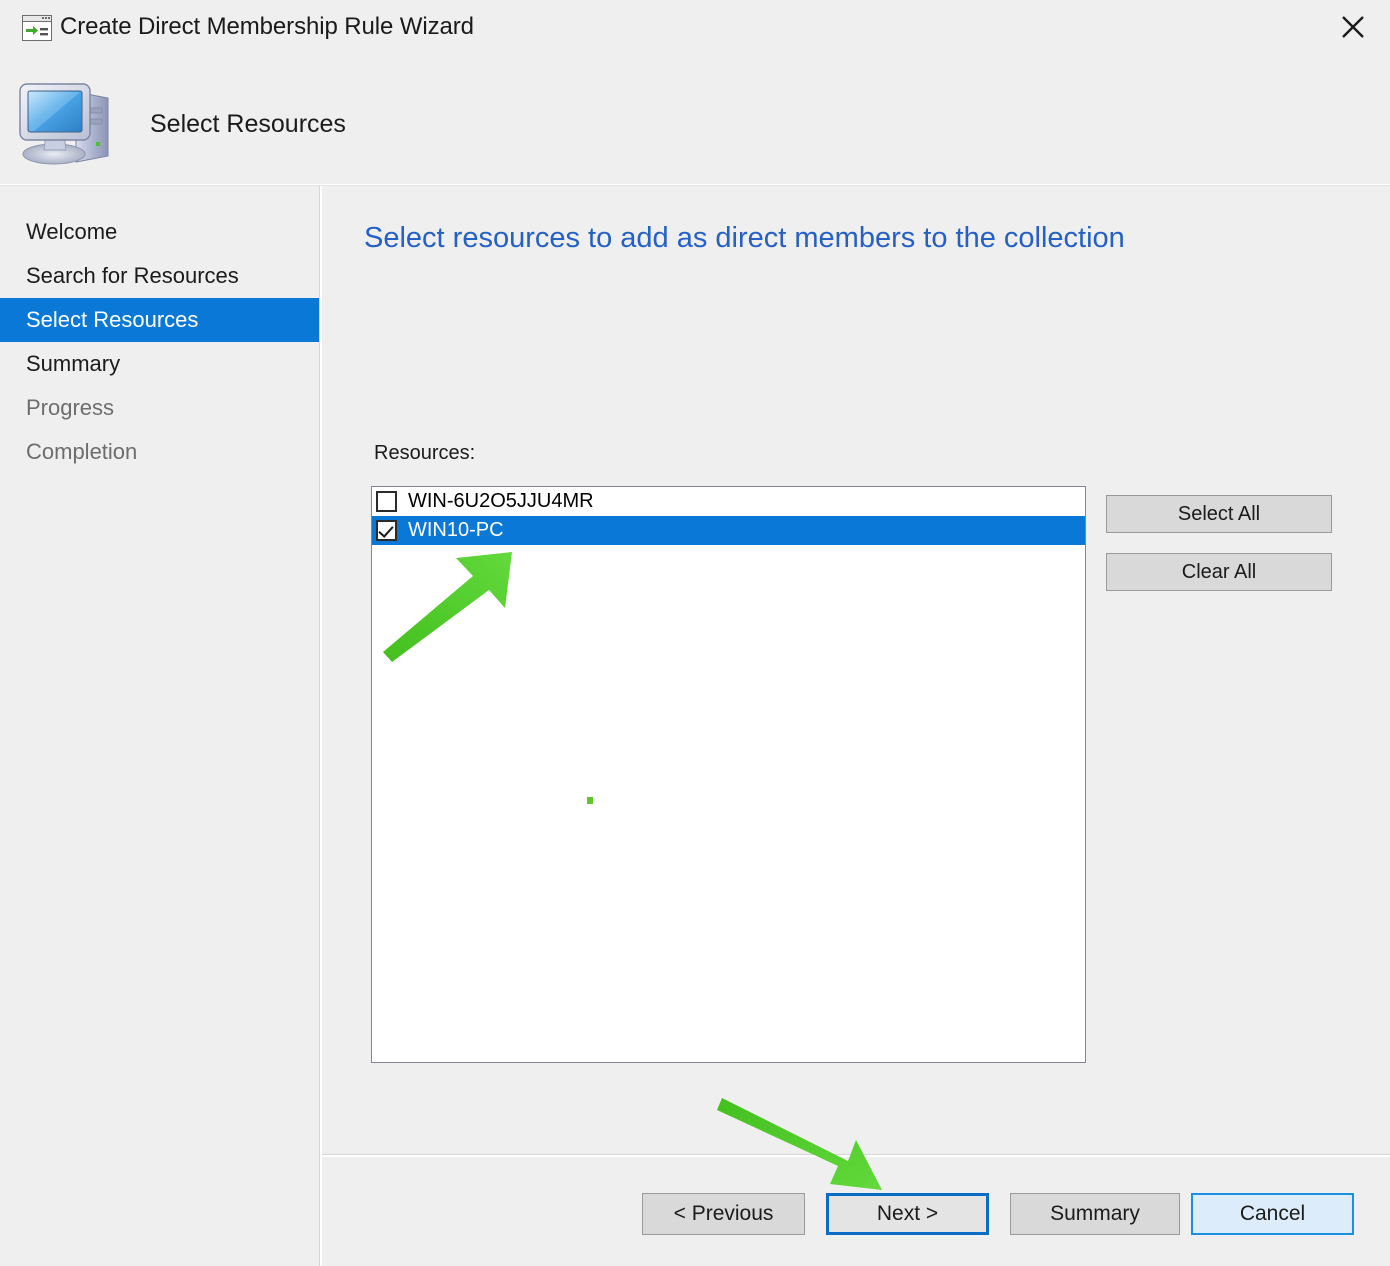  Describe the element at coordinates (728, 501) in the screenshot. I see `list-item: WIN-6U2O5JJU4MR` at that location.